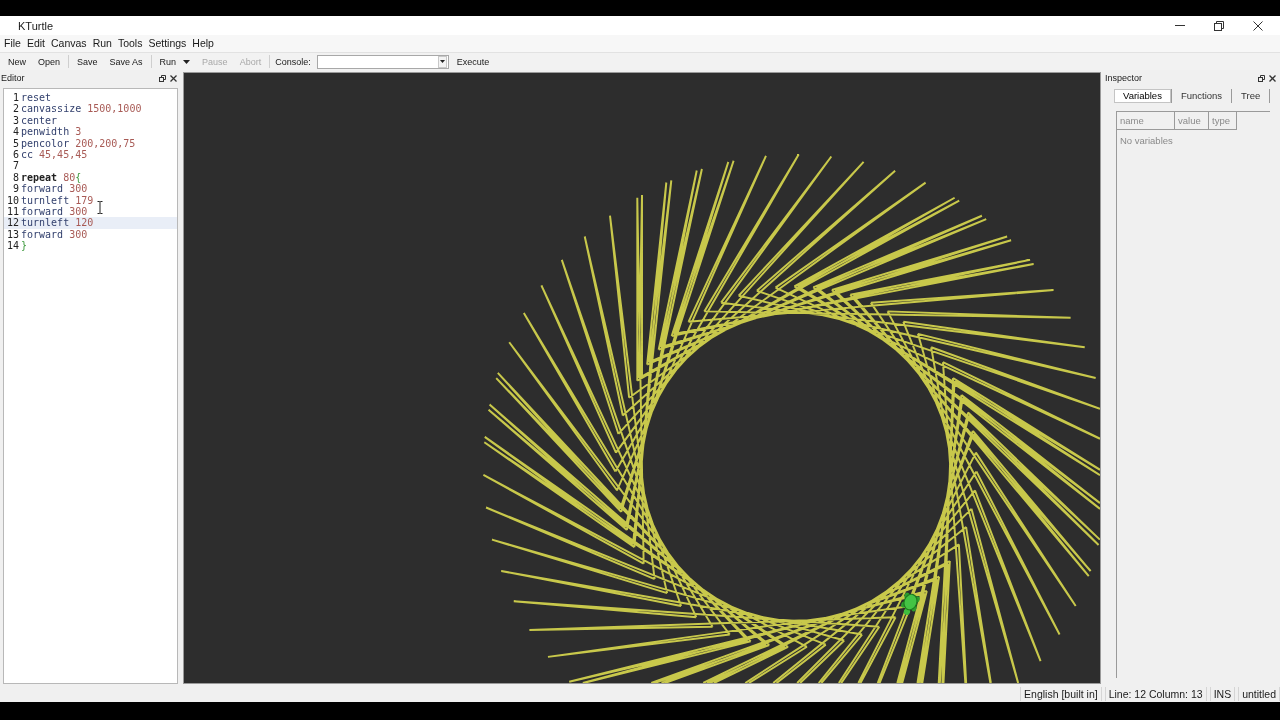 The width and height of the screenshot is (1280, 720). Describe the element at coordinates (57, 200) in the screenshot. I see `code-line: turnleft 179` at that location.